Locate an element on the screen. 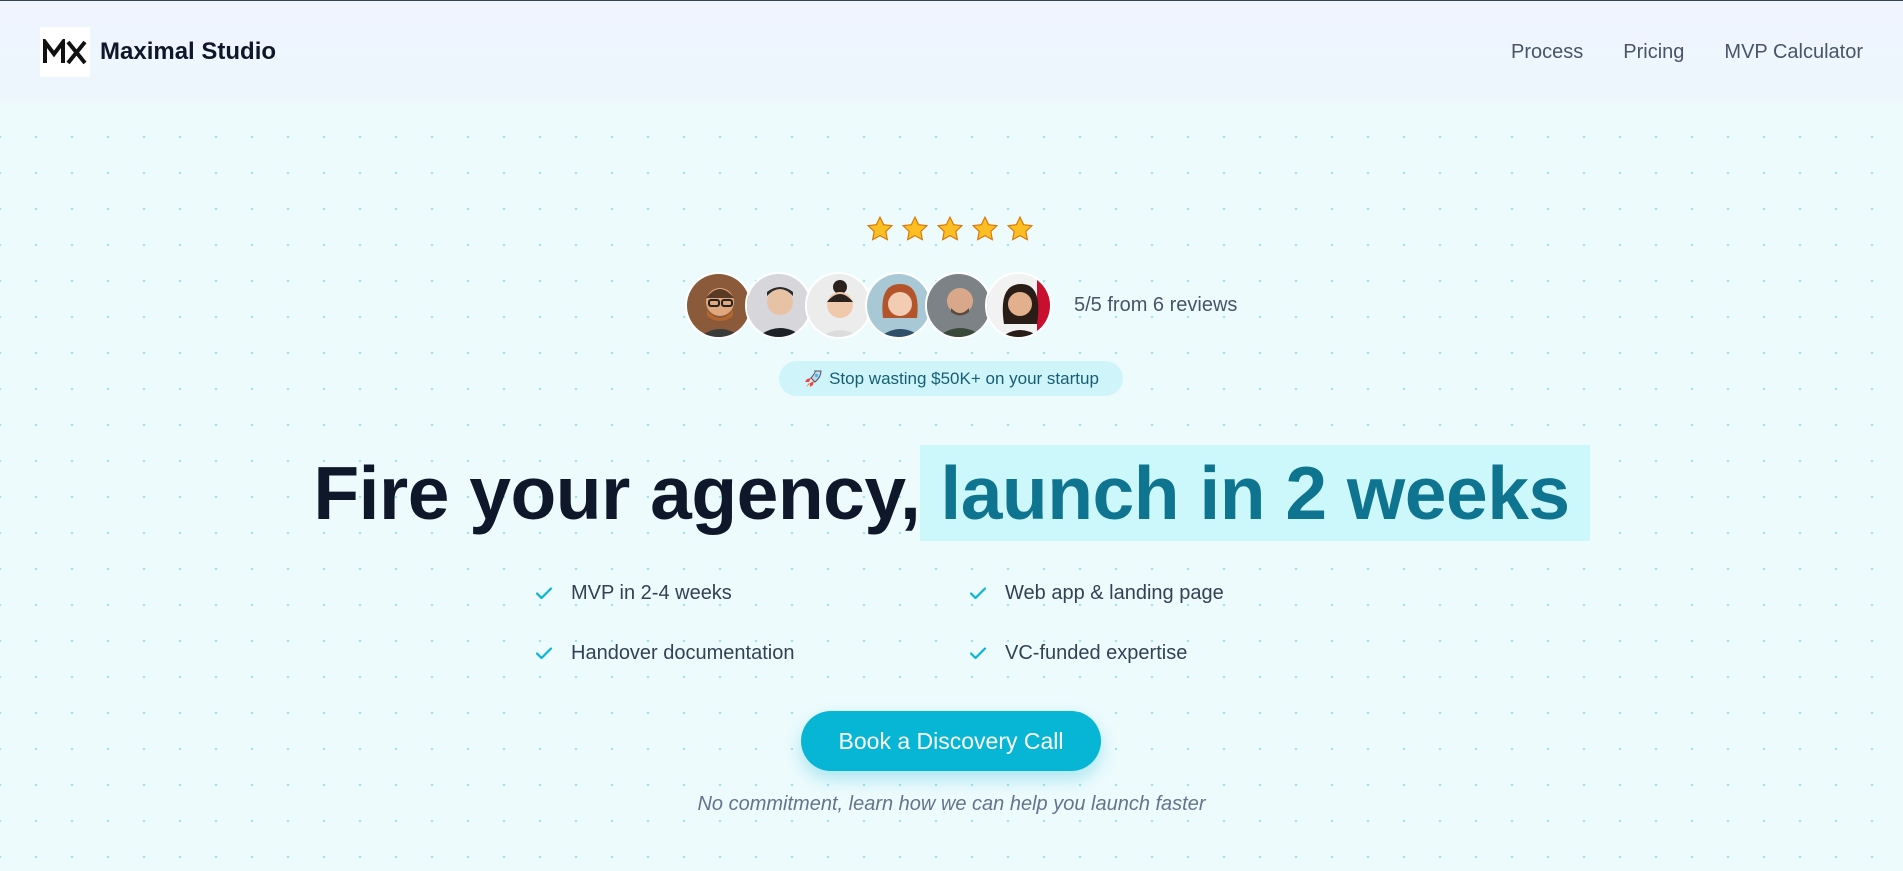 This screenshot has height=871, width=1903. badge-text: Stop wasting $50K+ on your startup is located at coordinates (964, 378).